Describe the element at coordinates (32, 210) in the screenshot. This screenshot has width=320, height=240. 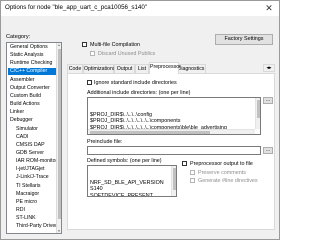
I see `category-item: RDI` at that location.